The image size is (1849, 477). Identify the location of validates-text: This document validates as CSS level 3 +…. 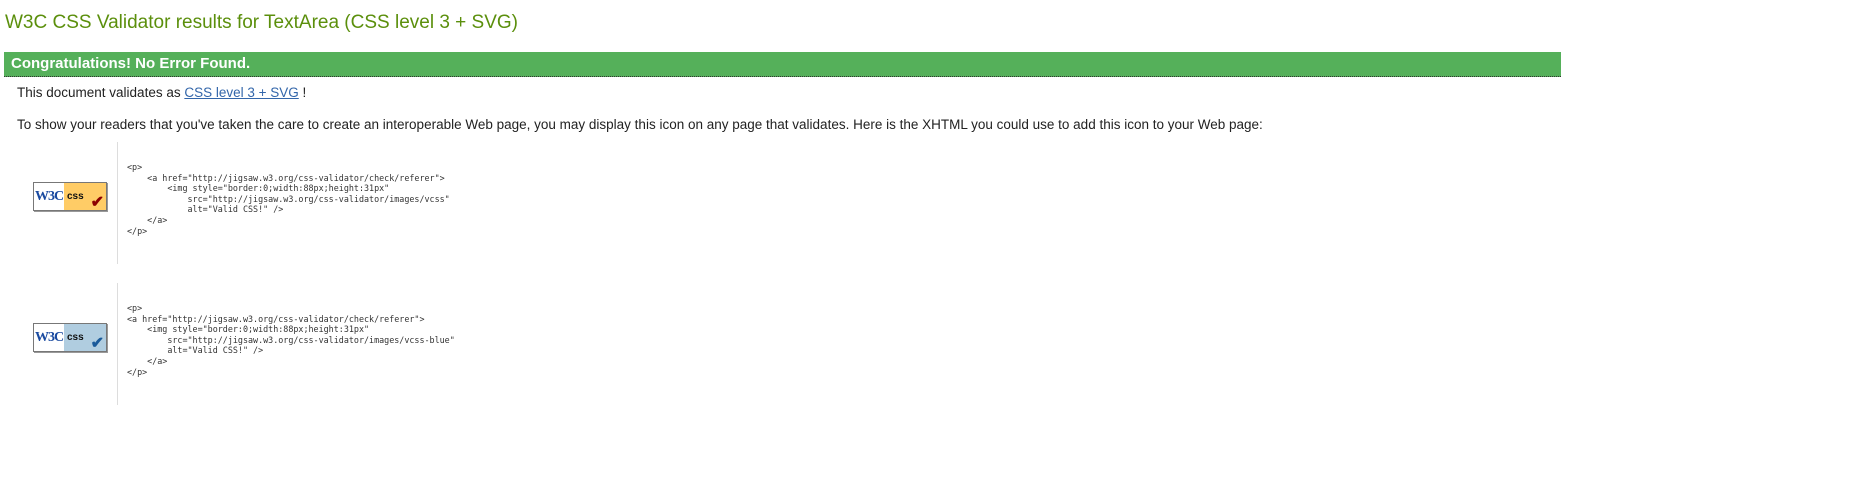
(161, 92).